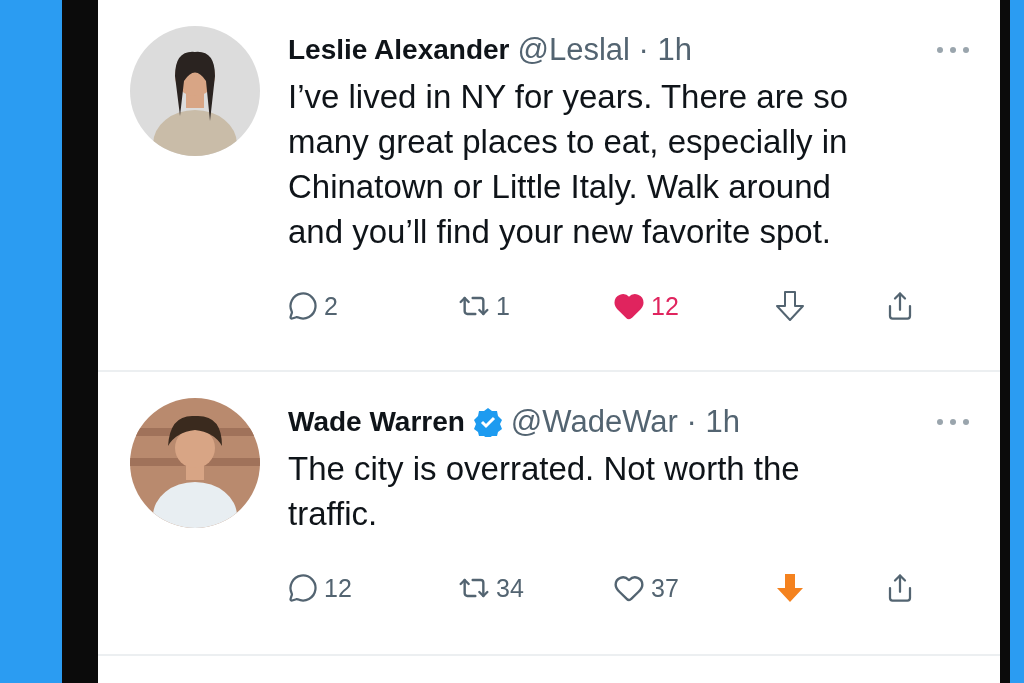 The width and height of the screenshot is (1024, 683). Describe the element at coordinates (544, 491) in the screenshot. I see `tweet-text: The city is overrated. Not worth the traffic.` at that location.